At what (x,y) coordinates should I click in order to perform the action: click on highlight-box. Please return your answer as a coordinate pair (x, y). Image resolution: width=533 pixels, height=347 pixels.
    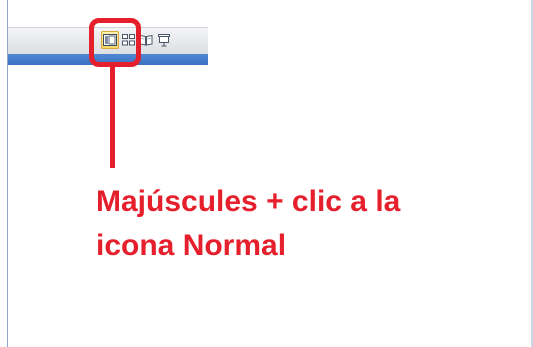
    Looking at the image, I should click on (115, 42).